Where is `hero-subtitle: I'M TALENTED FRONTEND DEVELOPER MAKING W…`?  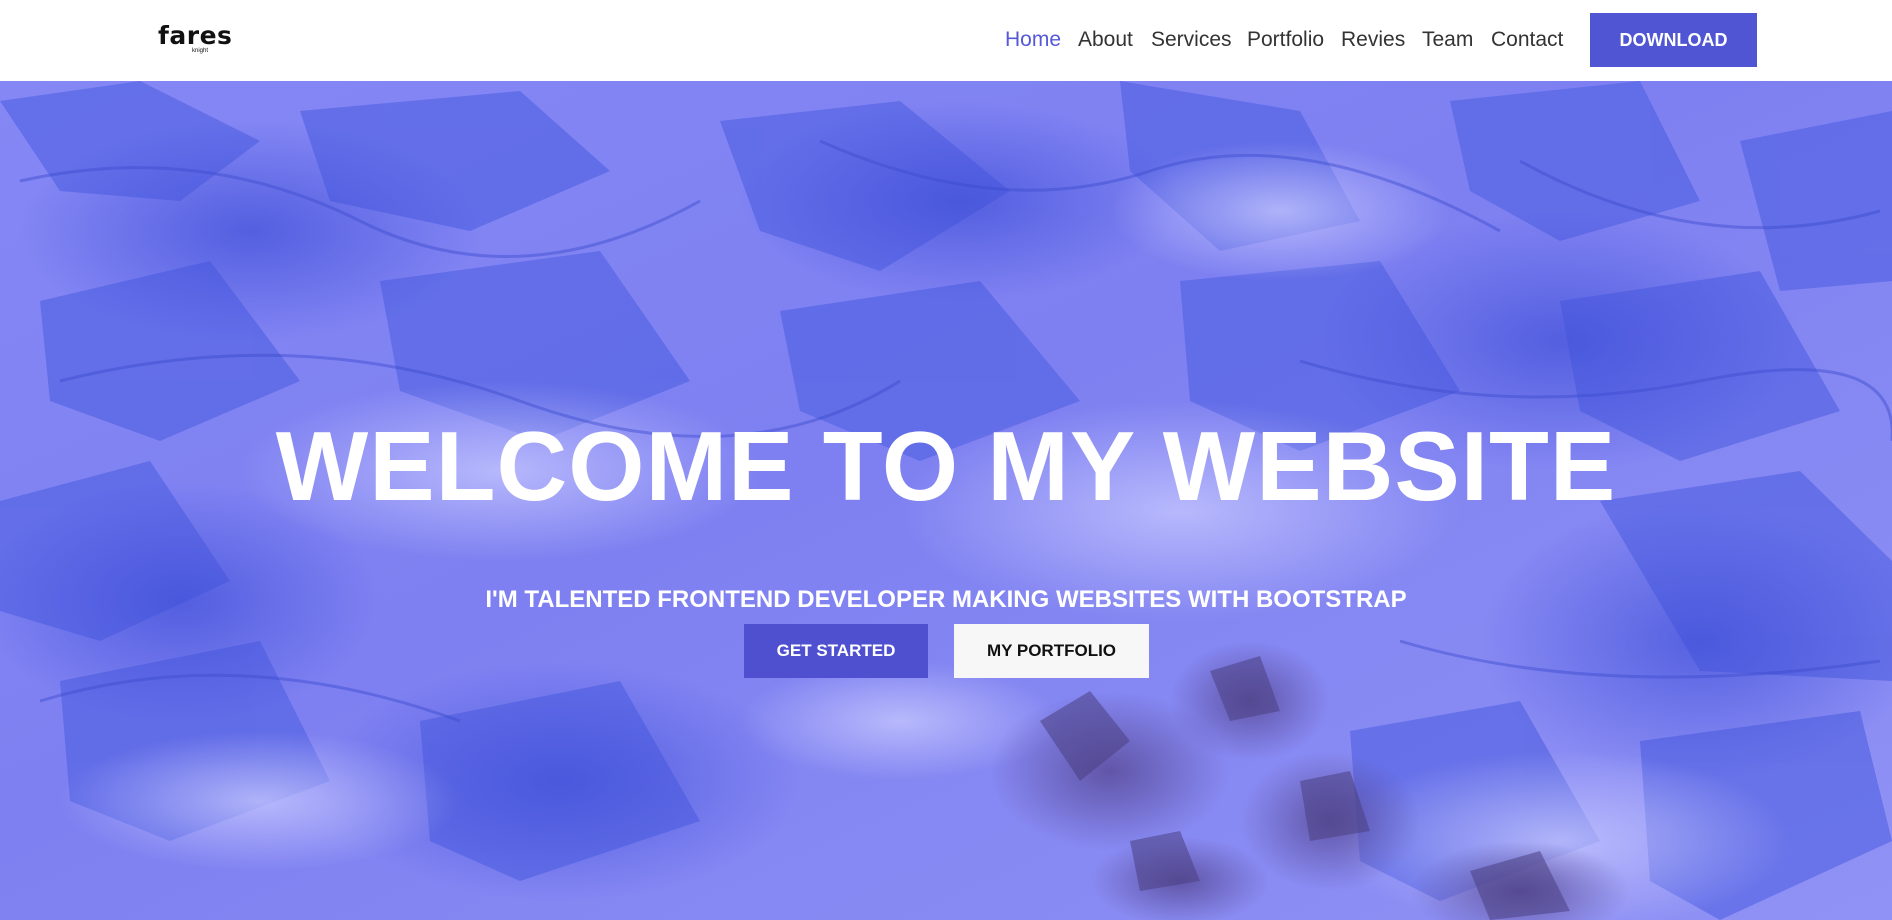
hero-subtitle: I'M TALENTED FRONTEND DEVELOPER MAKING W… is located at coordinates (946, 599).